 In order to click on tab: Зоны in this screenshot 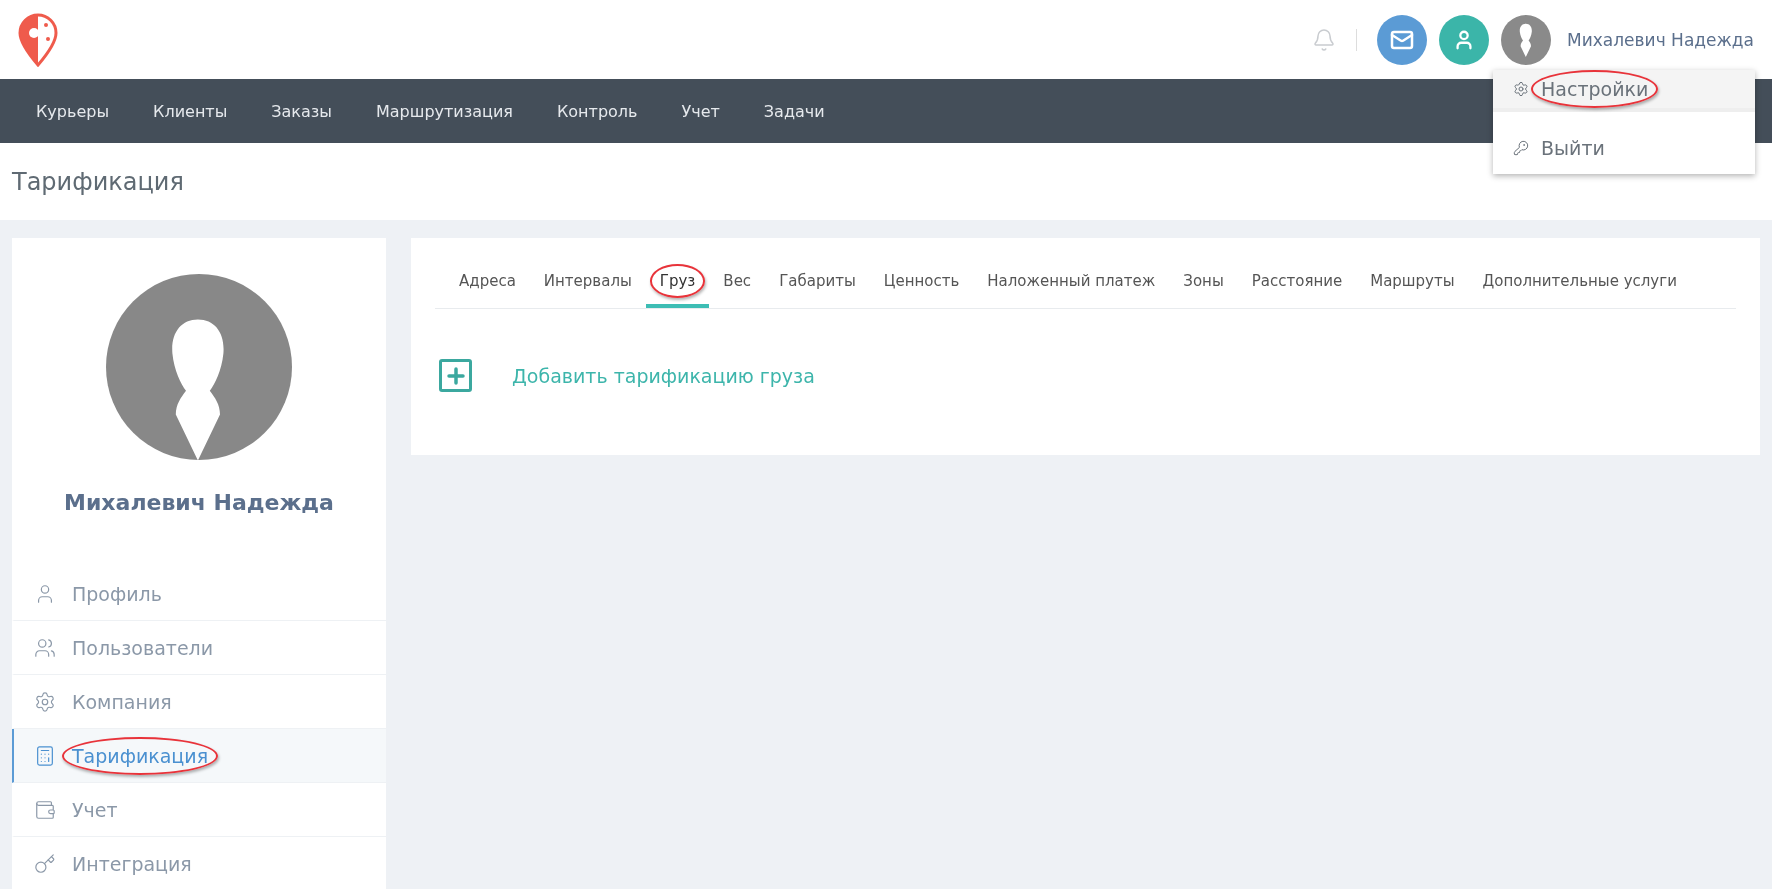, I will do `click(1203, 273)`.